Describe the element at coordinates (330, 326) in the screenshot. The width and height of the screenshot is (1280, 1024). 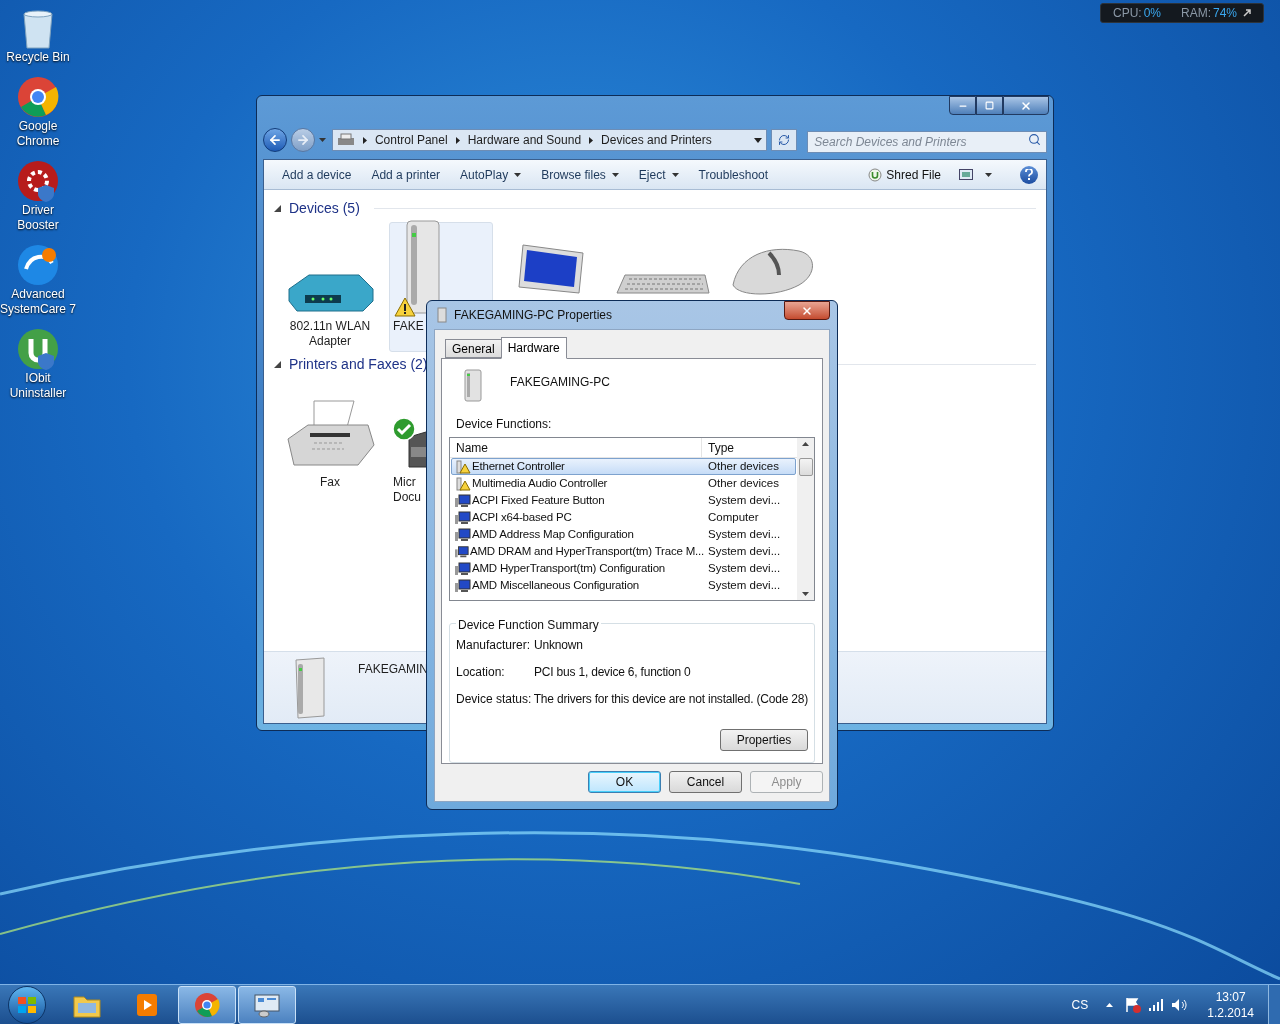
I see `device-label: 802.11n WLAN` at that location.